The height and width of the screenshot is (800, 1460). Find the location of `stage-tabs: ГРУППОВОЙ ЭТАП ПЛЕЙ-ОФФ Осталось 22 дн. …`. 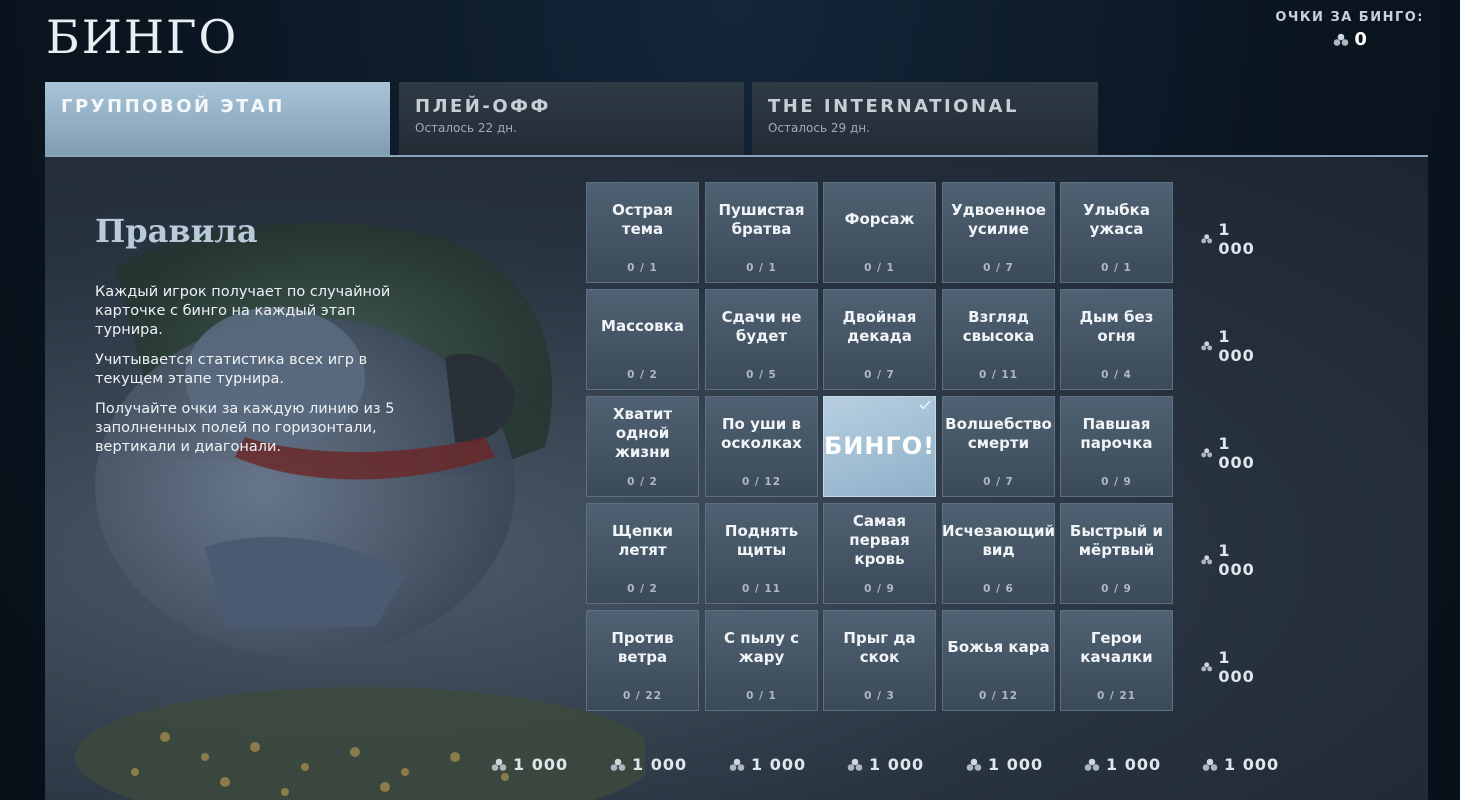

stage-tabs: ГРУППОВОЙ ЭТАП ПЛЕЙ-ОФФ Осталось 22 дн. … is located at coordinates (575, 119).